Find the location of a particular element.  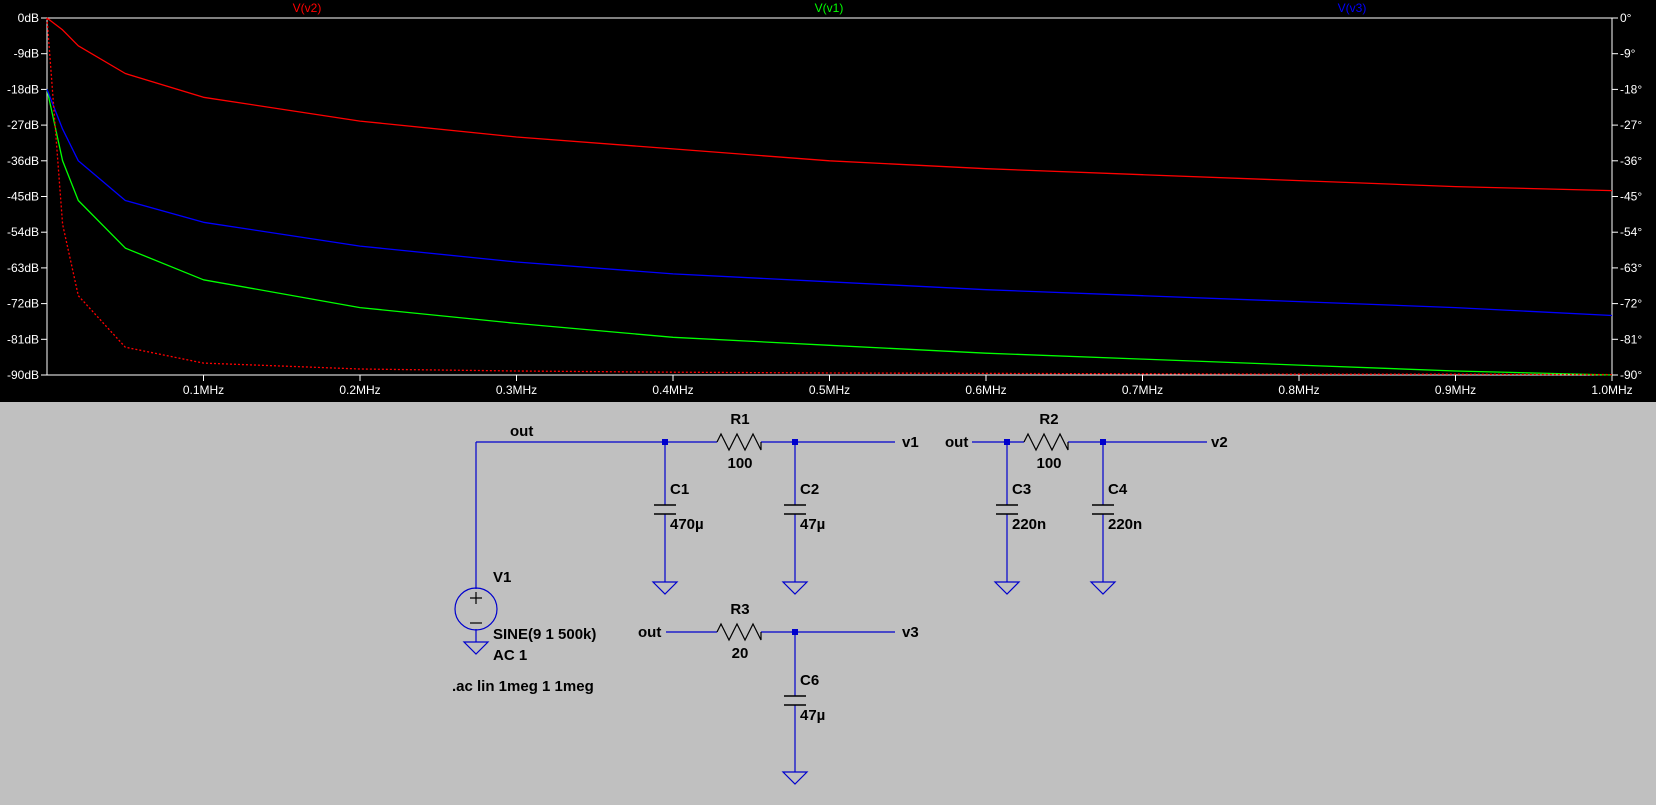

c1-value: 470µ is located at coordinates (687, 524).